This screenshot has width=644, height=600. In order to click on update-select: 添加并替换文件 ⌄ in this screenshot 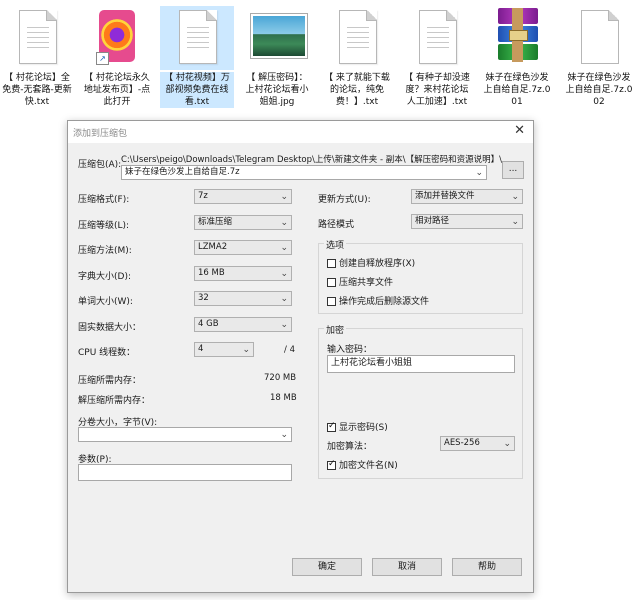, I will do `click(467, 196)`.